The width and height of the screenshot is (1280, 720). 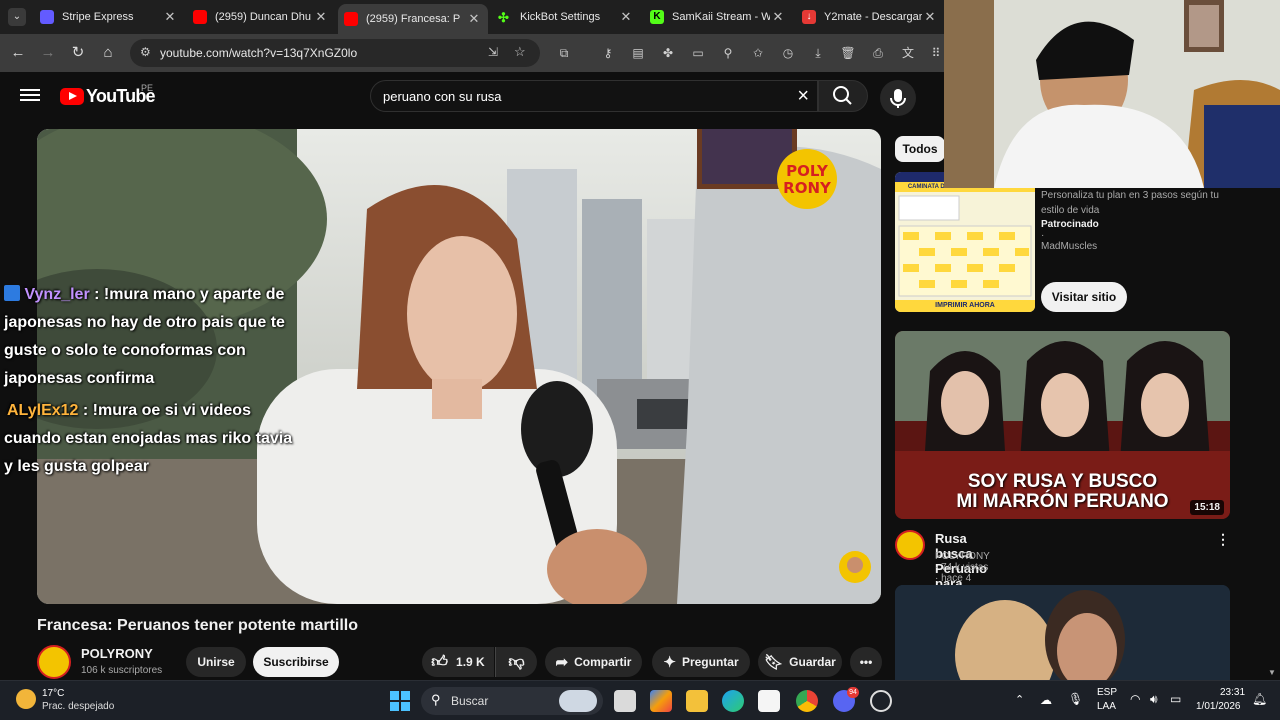 I want to click on extension-puzzle-icon: ✤, so click(x=668, y=53).